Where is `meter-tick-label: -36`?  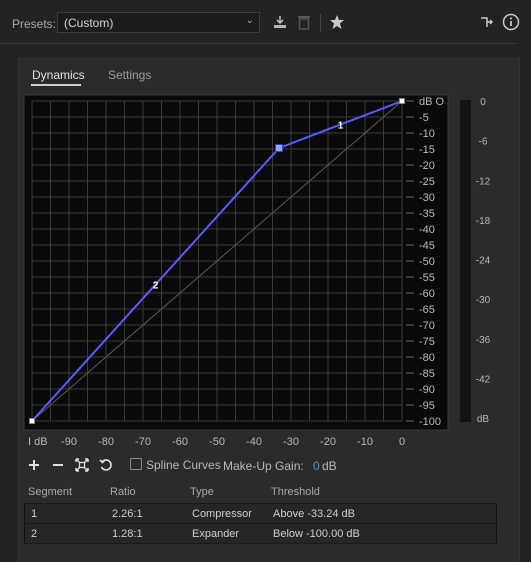 meter-tick-label: -36 is located at coordinates (483, 340).